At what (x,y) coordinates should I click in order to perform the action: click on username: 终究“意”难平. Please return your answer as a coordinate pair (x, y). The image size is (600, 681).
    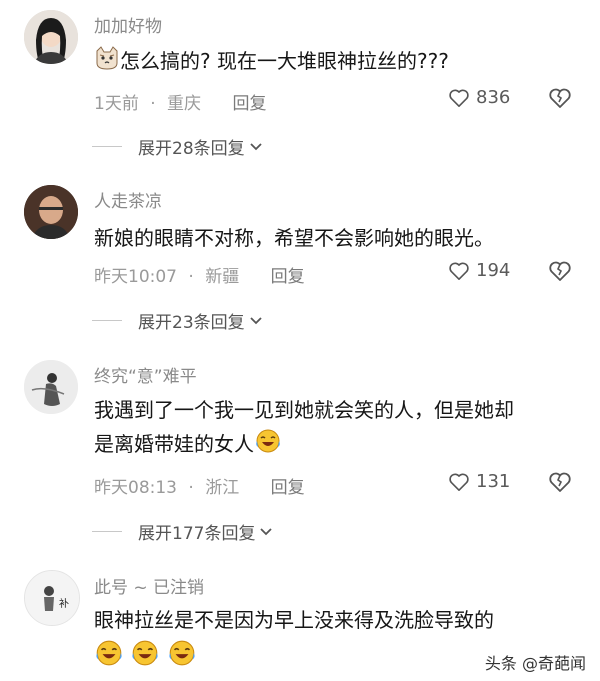
    Looking at the image, I should click on (145, 374).